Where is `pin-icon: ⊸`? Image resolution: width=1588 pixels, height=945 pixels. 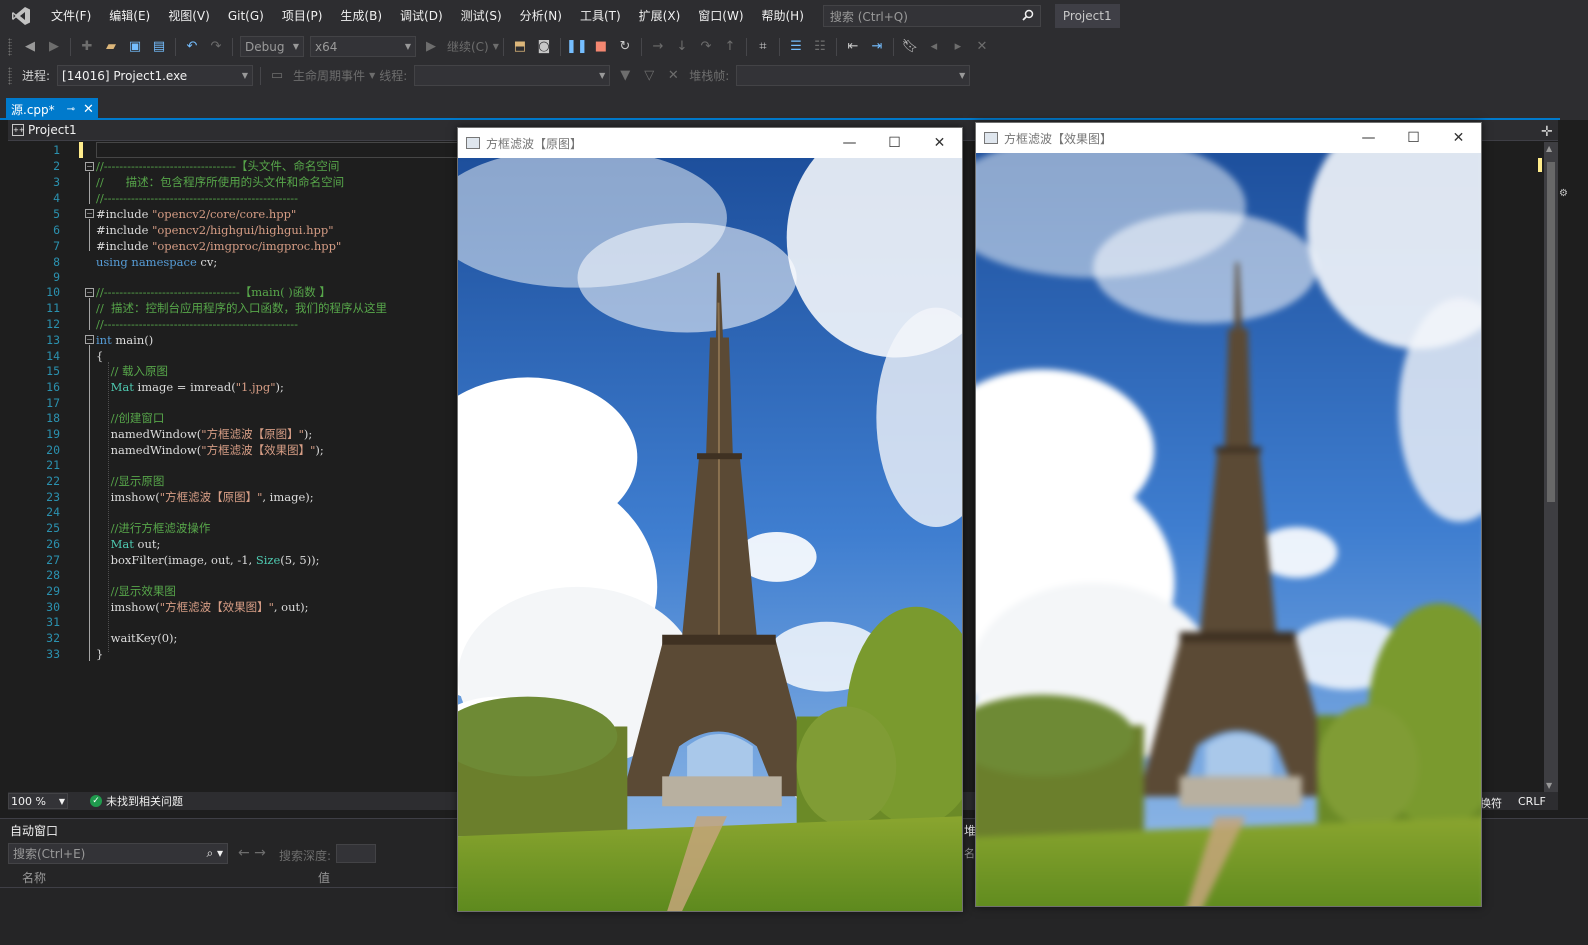
pin-icon: ⊸ is located at coordinates (71, 109).